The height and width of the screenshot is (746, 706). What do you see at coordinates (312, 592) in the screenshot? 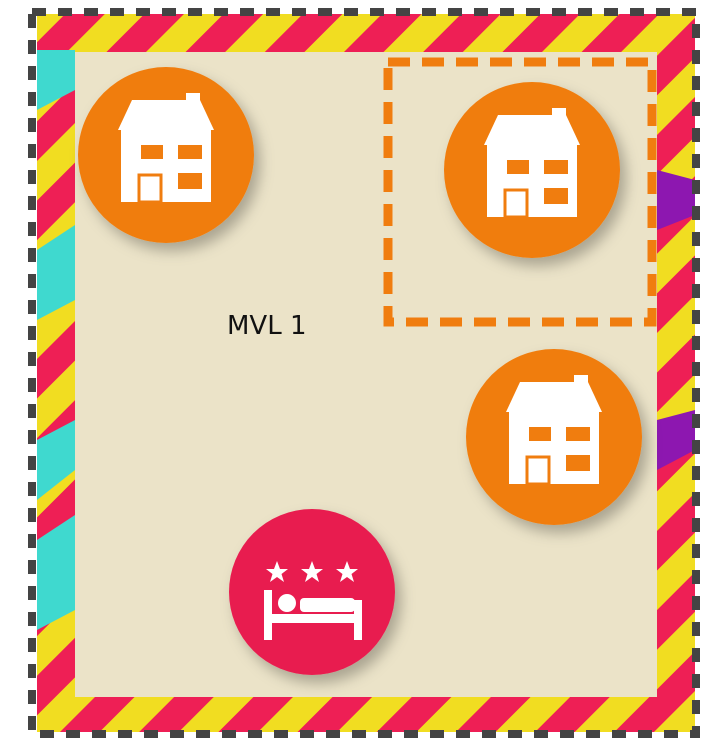
I see `hotel-marker` at bounding box center [312, 592].